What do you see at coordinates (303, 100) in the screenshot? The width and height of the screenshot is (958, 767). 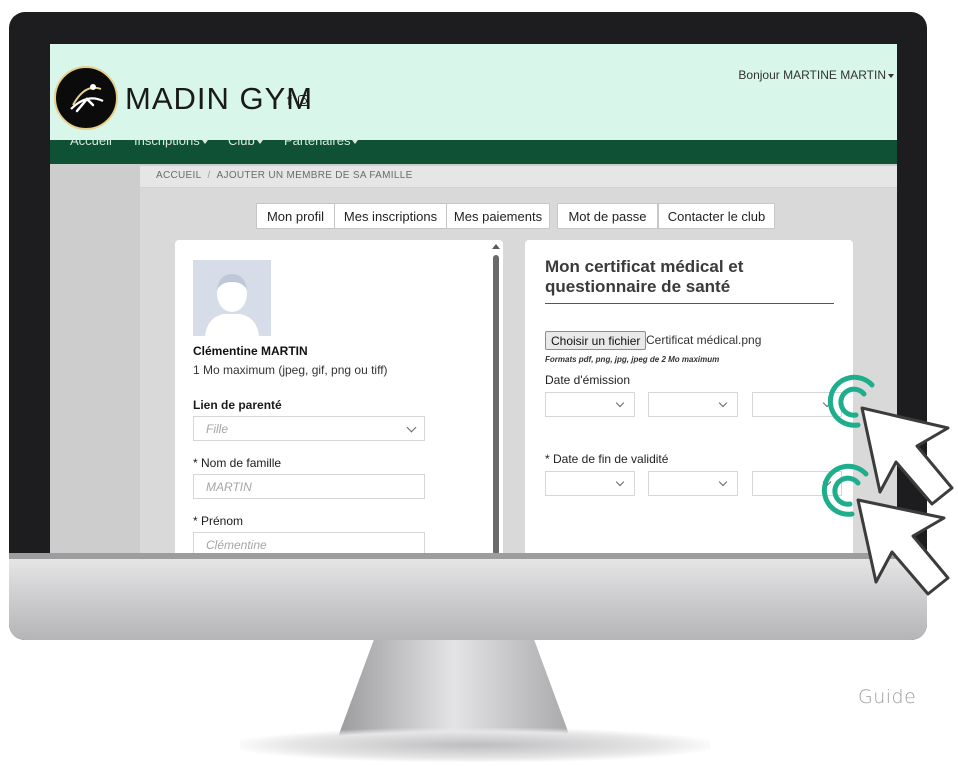 I see `instagram-icon` at bounding box center [303, 100].